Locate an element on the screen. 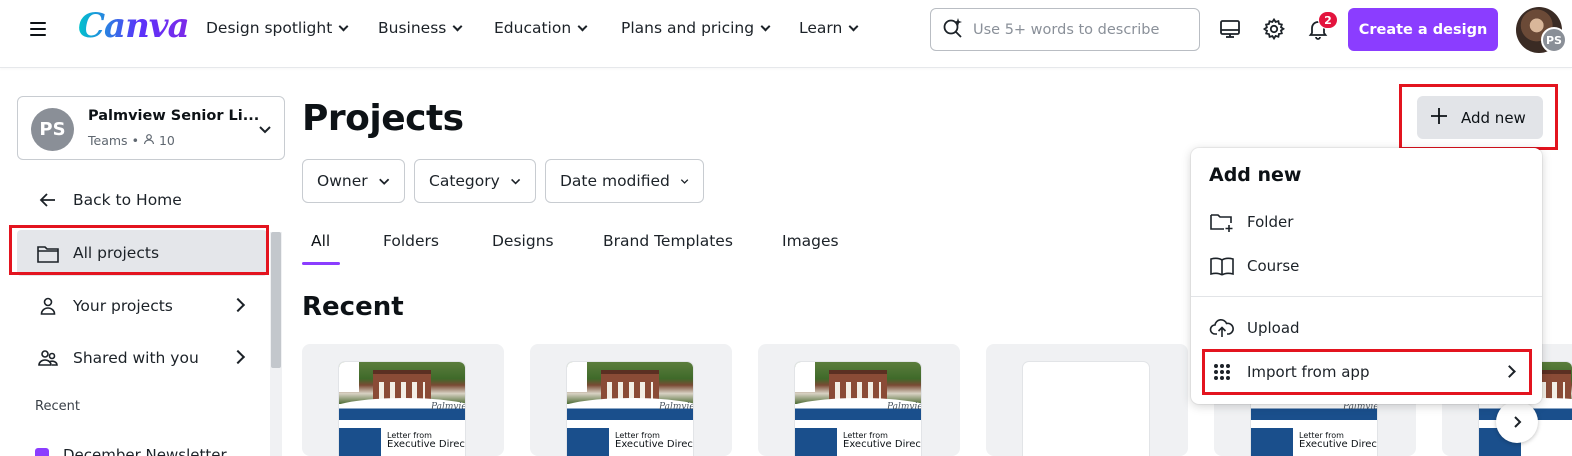 The width and height of the screenshot is (1572, 456). back-label: Back to Home is located at coordinates (127, 200).